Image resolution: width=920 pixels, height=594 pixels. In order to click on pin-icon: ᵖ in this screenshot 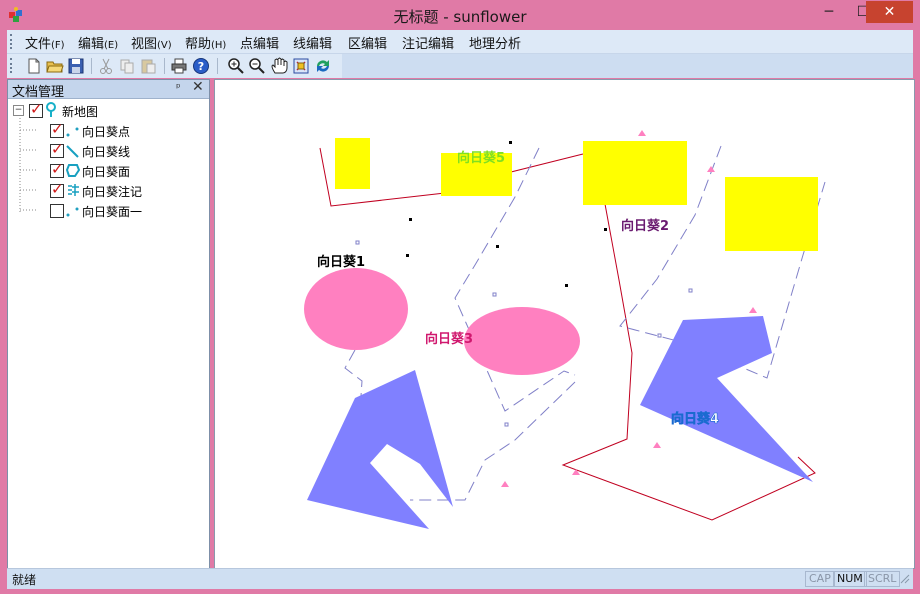, I will do `click(178, 87)`.